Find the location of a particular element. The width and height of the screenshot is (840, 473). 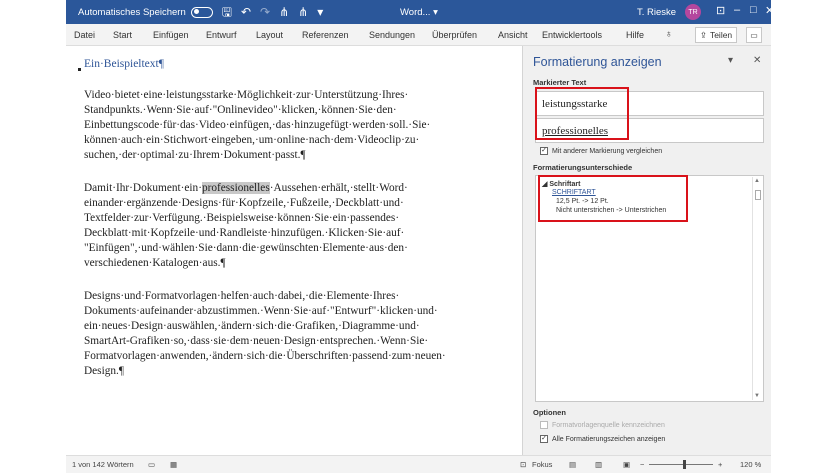

maximize-icon: □ is located at coordinates (753, 10).